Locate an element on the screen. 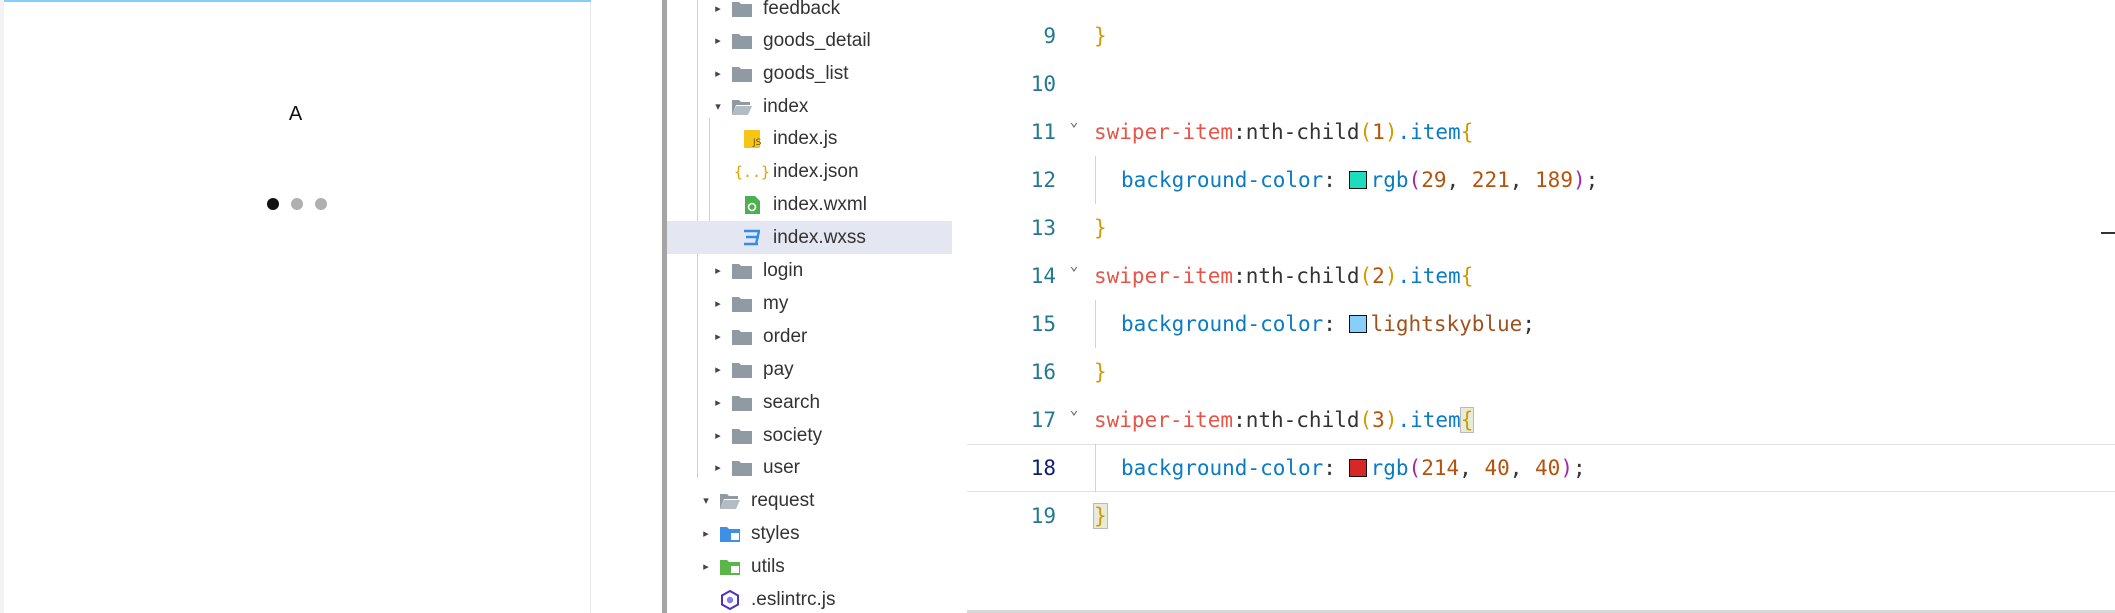 This screenshot has width=2115, height=613. tree-item-eslintrc: .eslintrc.js is located at coordinates (809, 598).